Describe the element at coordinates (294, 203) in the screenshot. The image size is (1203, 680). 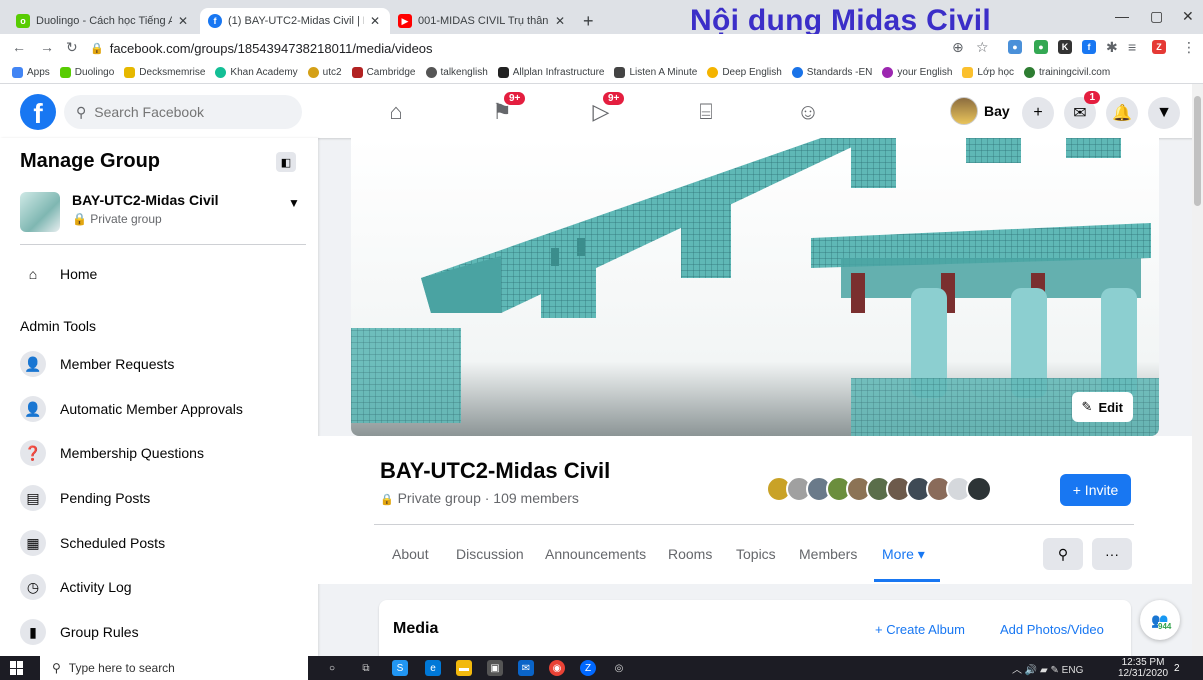
I see `caret-down-icon: ▼` at that location.